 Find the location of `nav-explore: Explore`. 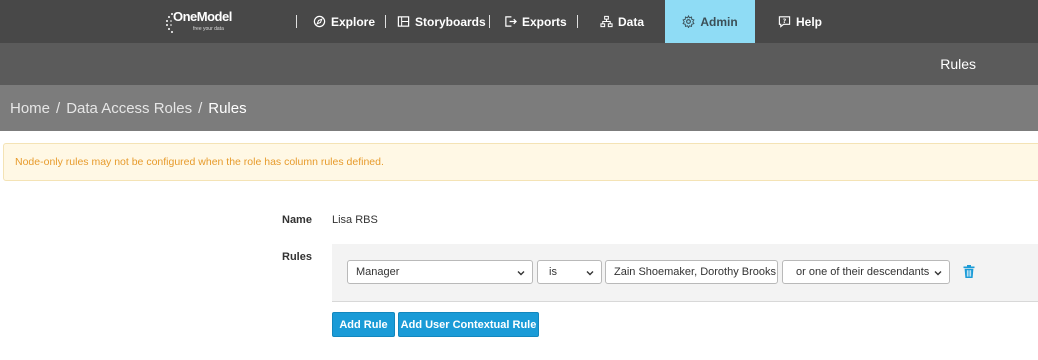

nav-explore: Explore is located at coordinates (344, 21).